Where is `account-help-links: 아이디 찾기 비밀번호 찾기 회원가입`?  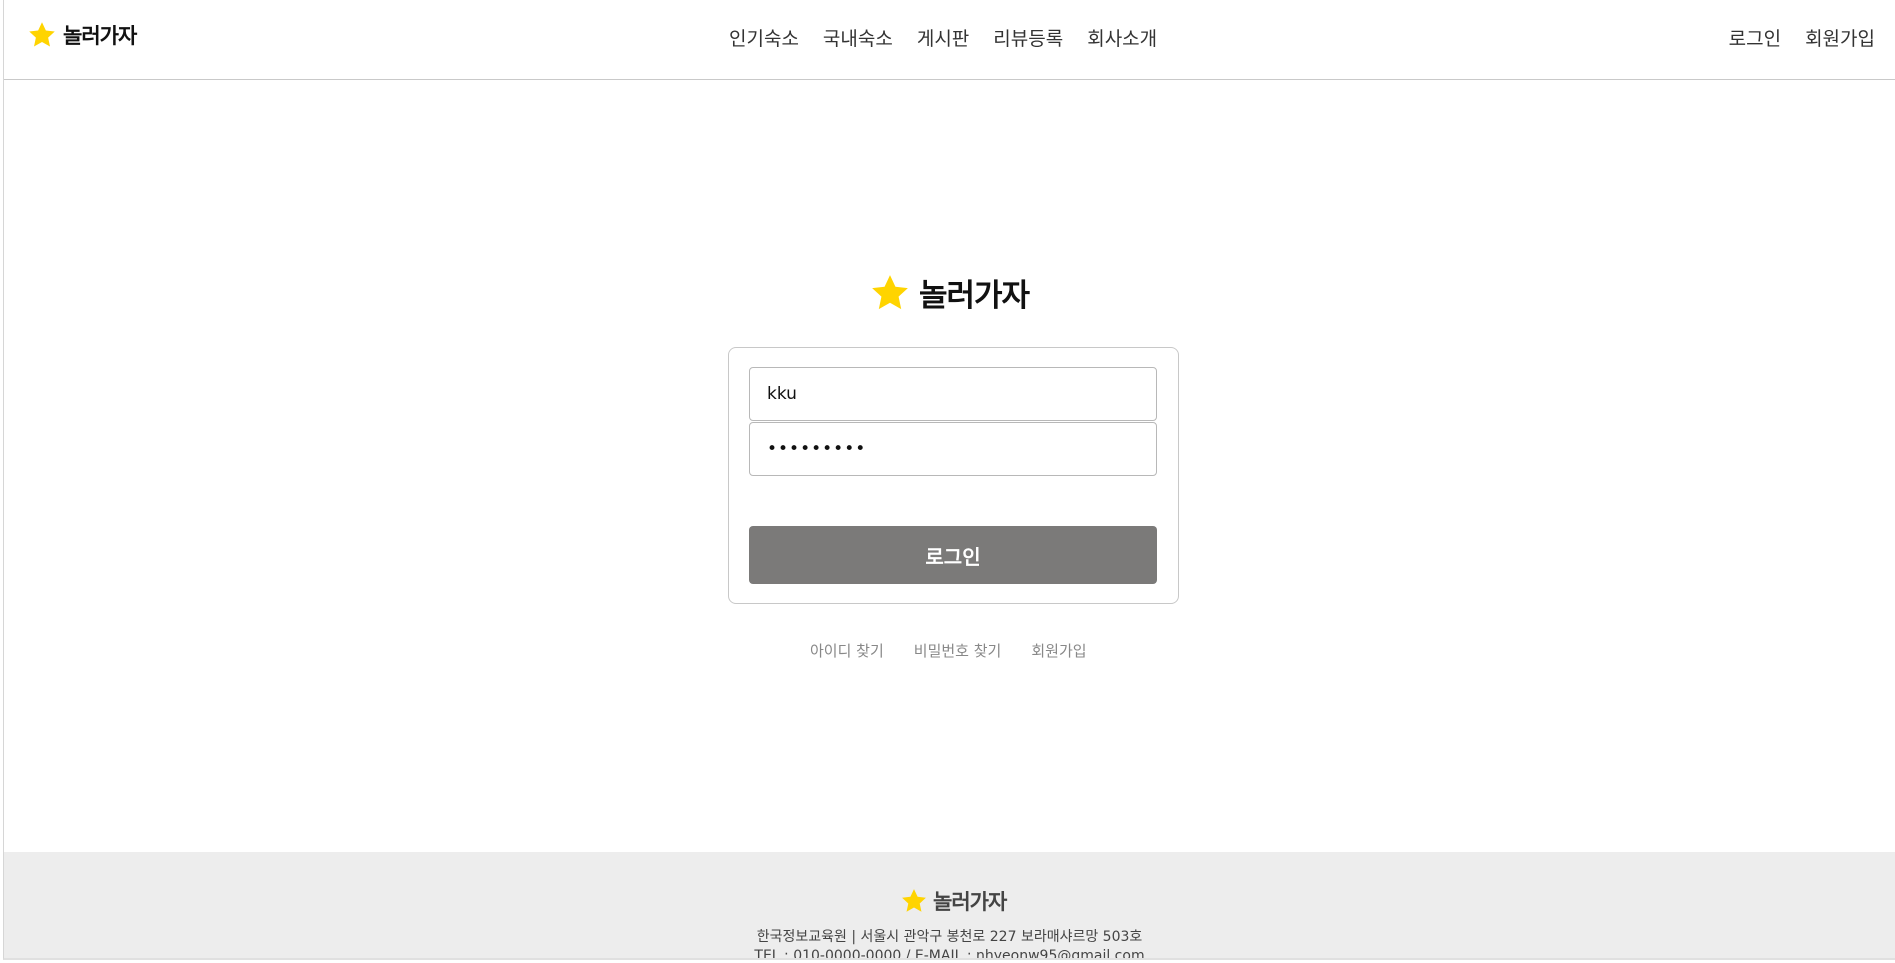 account-help-links: 아이디 찾기 비밀번호 찾기 회원가입 is located at coordinates (948, 650).